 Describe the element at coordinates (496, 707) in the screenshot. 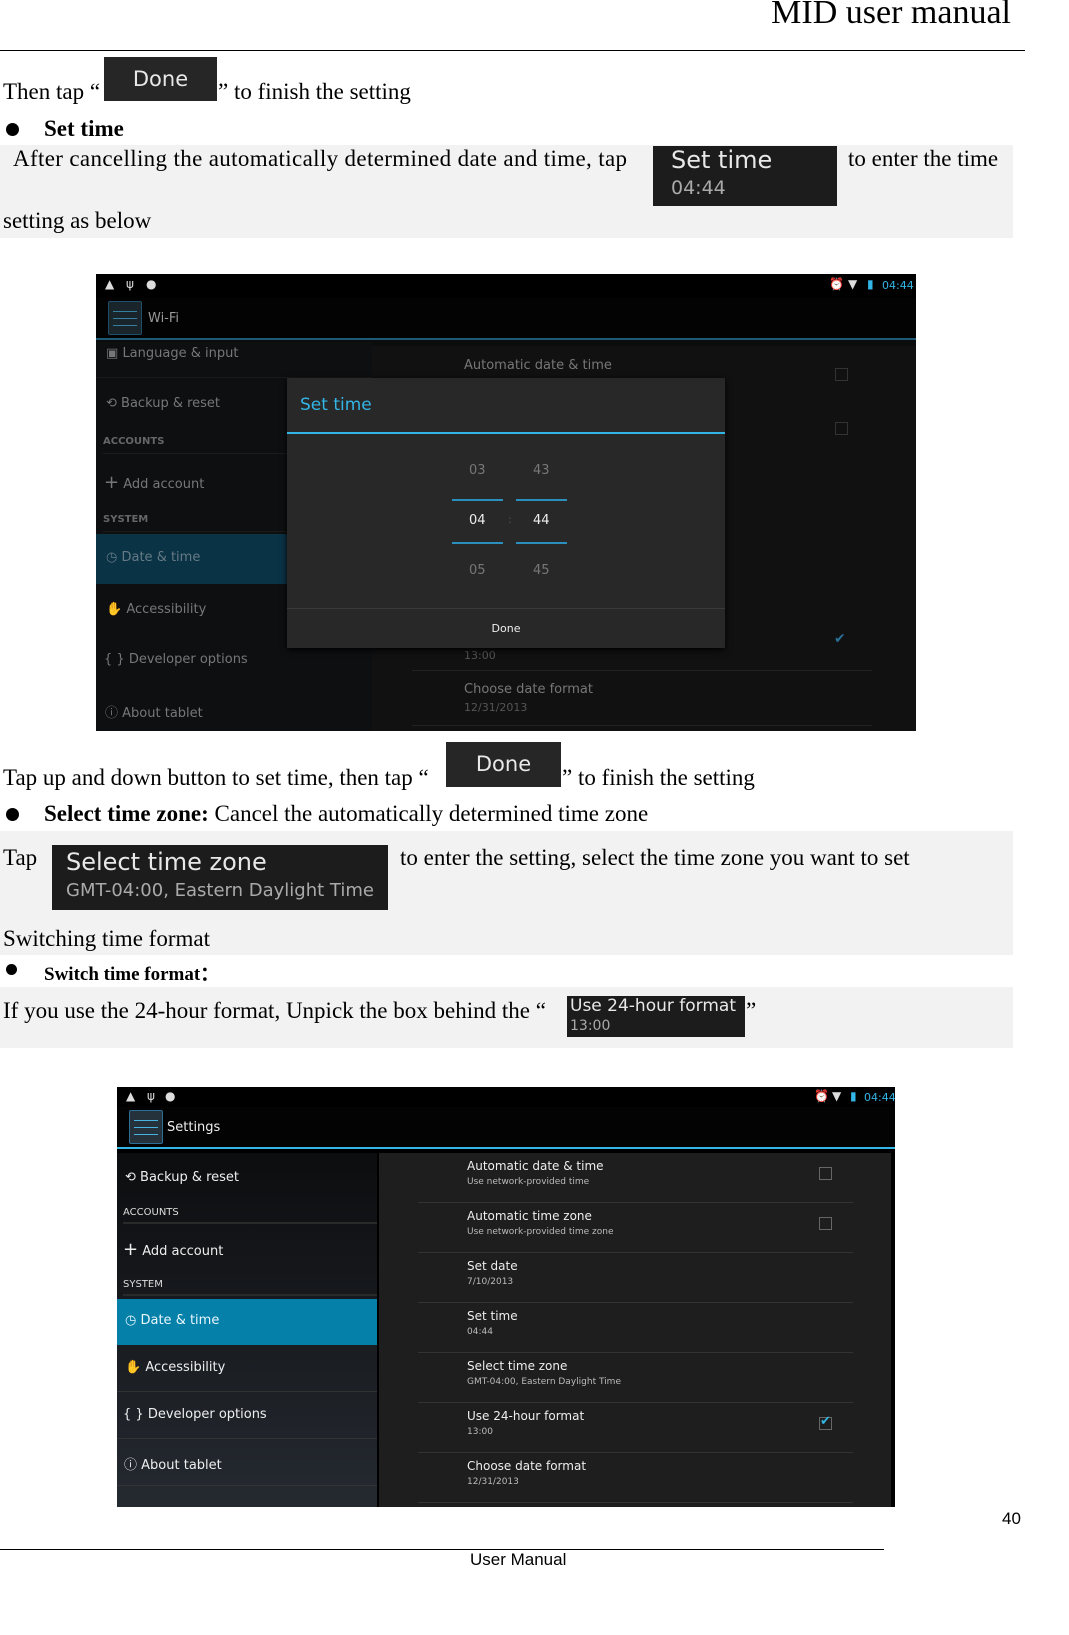

I see `row-date-format-sub: 12/31/2013` at that location.